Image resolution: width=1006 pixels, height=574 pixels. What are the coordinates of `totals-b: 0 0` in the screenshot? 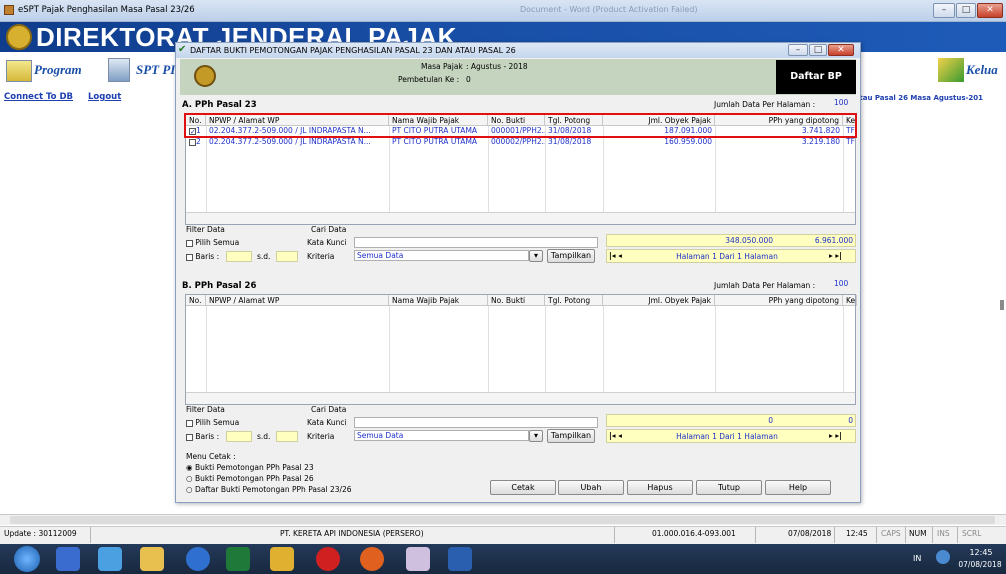 It's located at (731, 420).